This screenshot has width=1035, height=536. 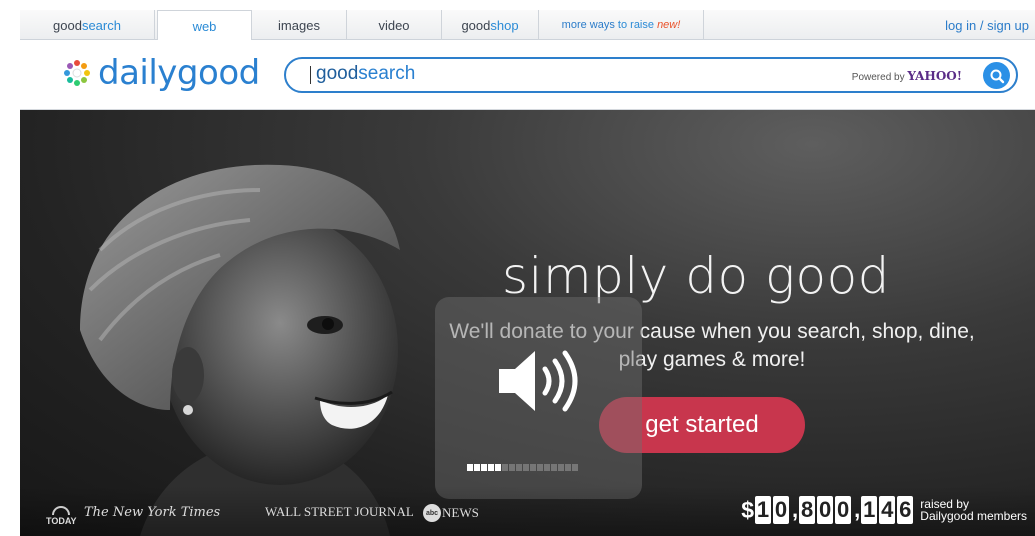 I want to click on search-icon, so click(x=997, y=76).